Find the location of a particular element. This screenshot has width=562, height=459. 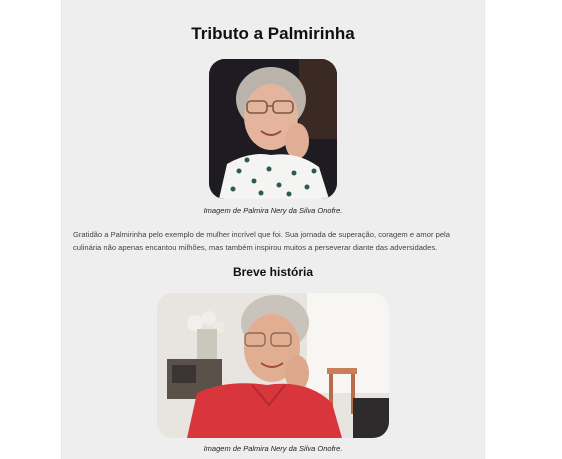

page-title: Tributo a Palmirinha is located at coordinates (273, 33).